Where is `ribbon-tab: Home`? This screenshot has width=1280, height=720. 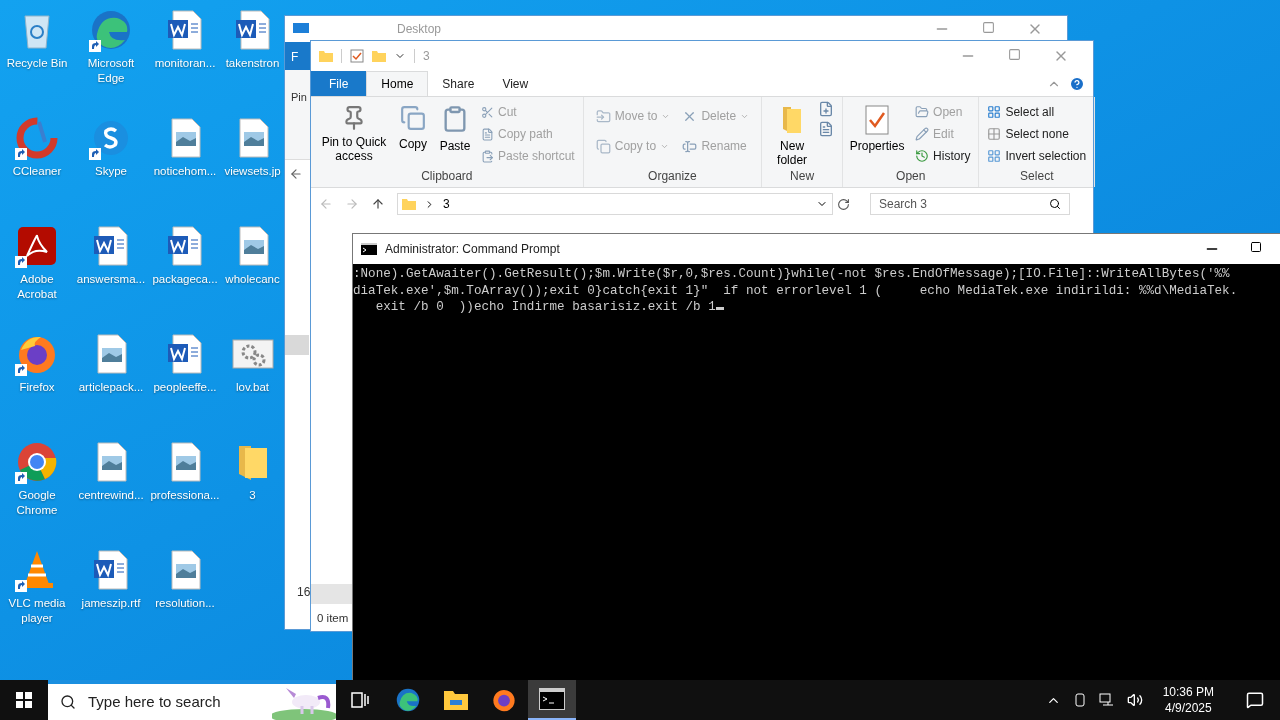 ribbon-tab: Home is located at coordinates (397, 83).